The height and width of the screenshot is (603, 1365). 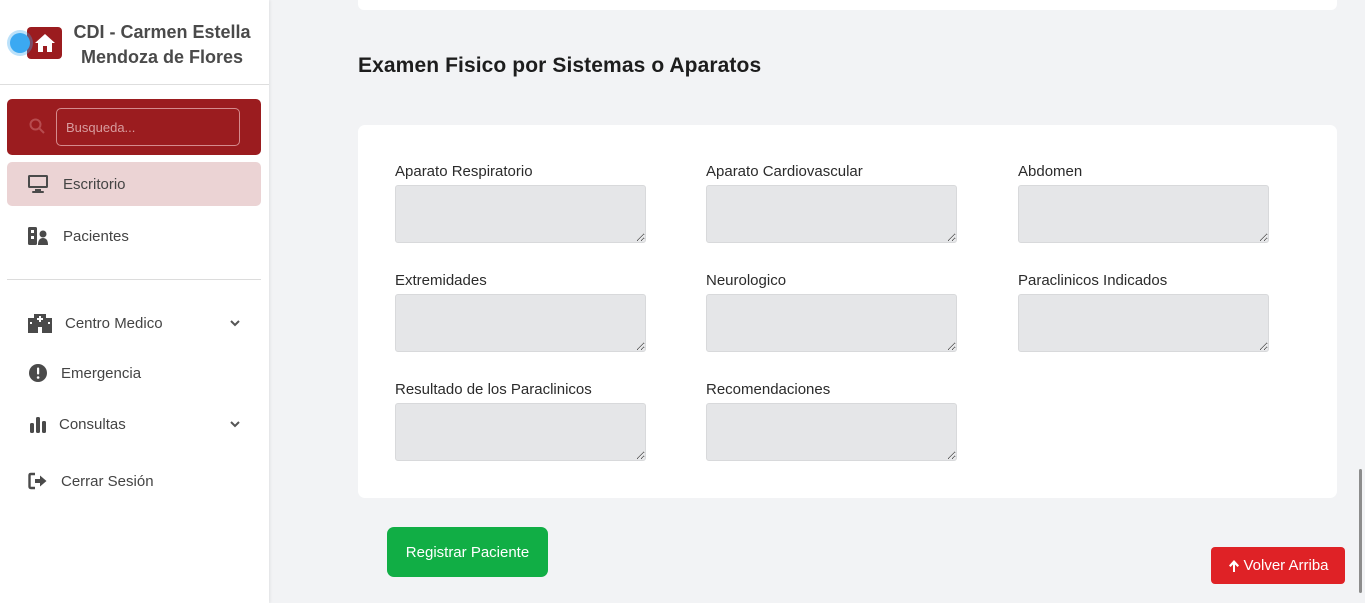 What do you see at coordinates (114, 323) in the screenshot?
I see `sidebar-item-label: Centro Medico` at bounding box center [114, 323].